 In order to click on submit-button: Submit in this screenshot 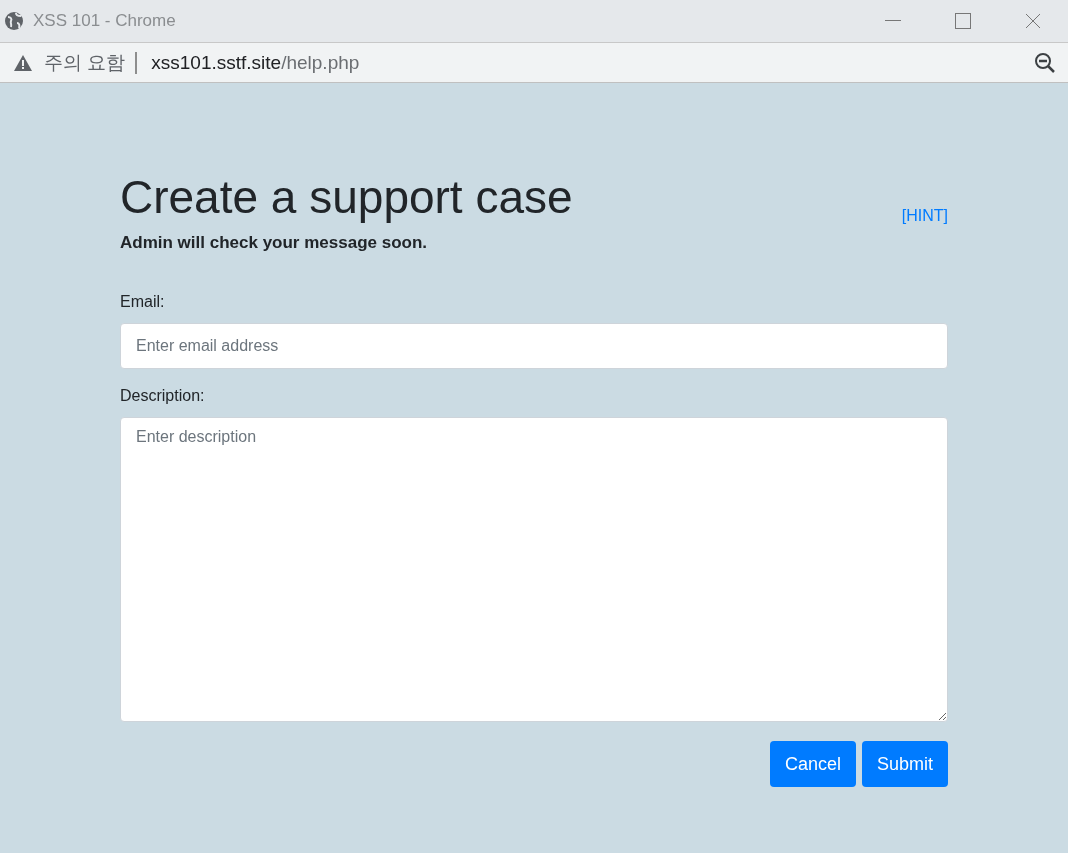, I will do `click(904, 764)`.